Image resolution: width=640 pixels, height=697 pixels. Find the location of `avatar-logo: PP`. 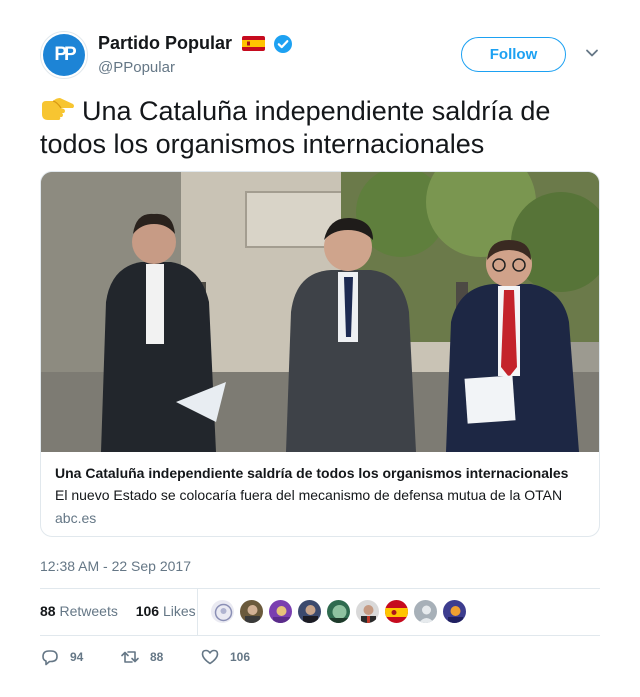

avatar-logo: PP is located at coordinates (64, 55).